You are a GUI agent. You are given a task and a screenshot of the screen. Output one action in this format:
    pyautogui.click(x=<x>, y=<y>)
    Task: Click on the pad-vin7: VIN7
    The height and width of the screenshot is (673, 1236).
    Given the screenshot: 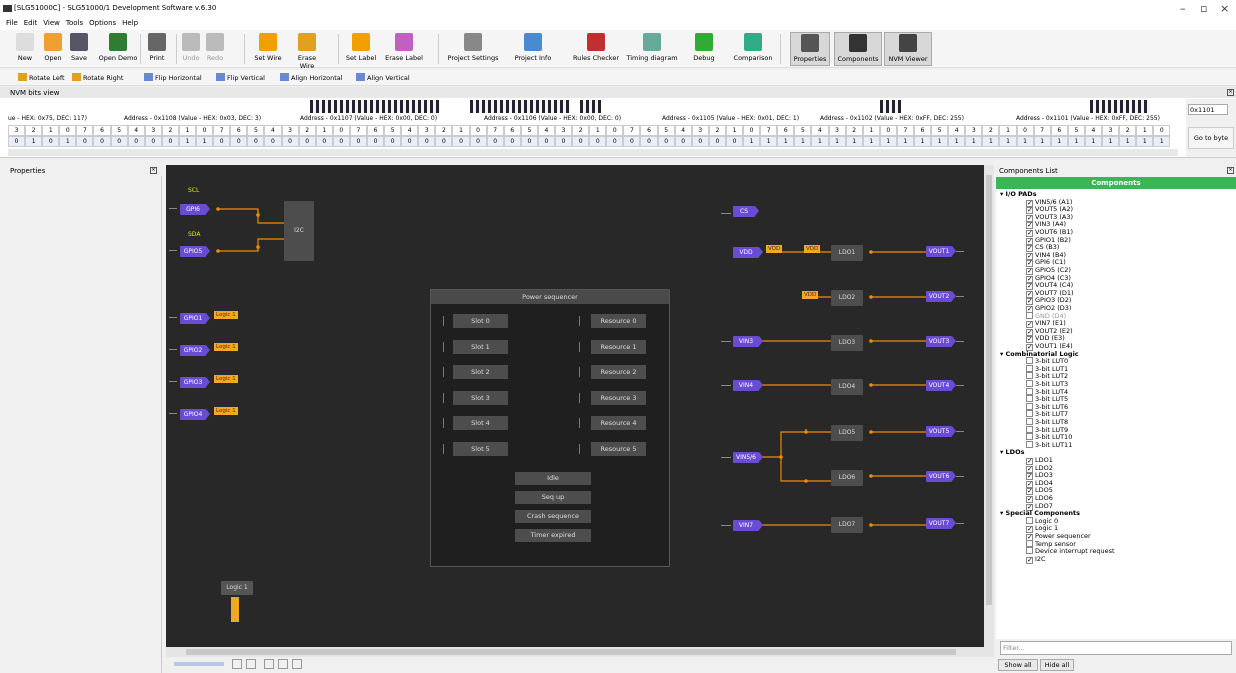 What is the action you would take?
    pyautogui.click(x=748, y=525)
    